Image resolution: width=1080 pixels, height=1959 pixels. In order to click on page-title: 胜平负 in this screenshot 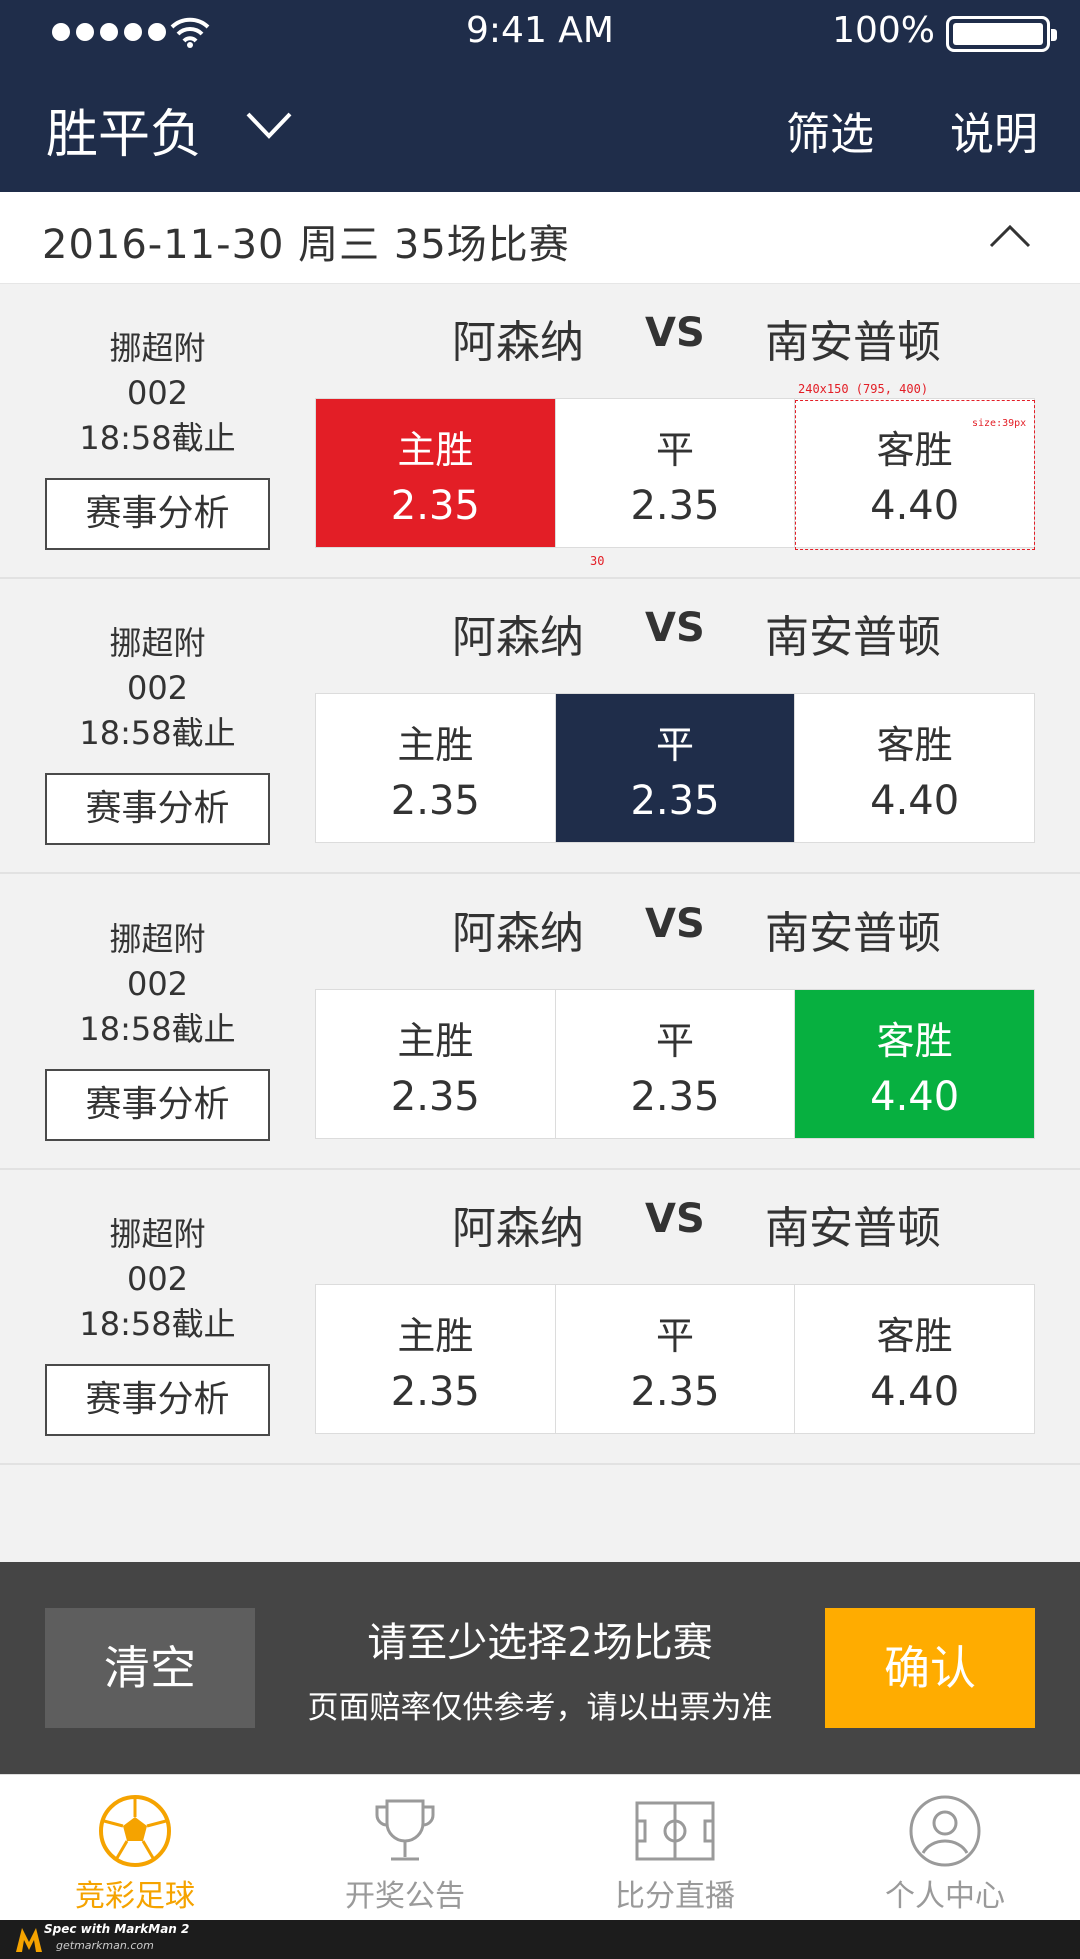, I will do `click(124, 129)`.